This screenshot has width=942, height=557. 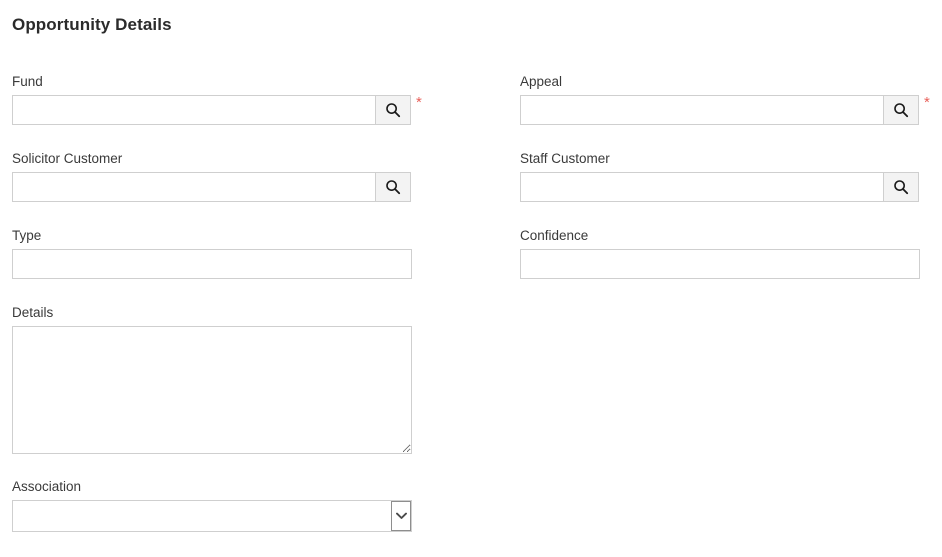 I want to click on details-textarea, so click(x=212, y=390).